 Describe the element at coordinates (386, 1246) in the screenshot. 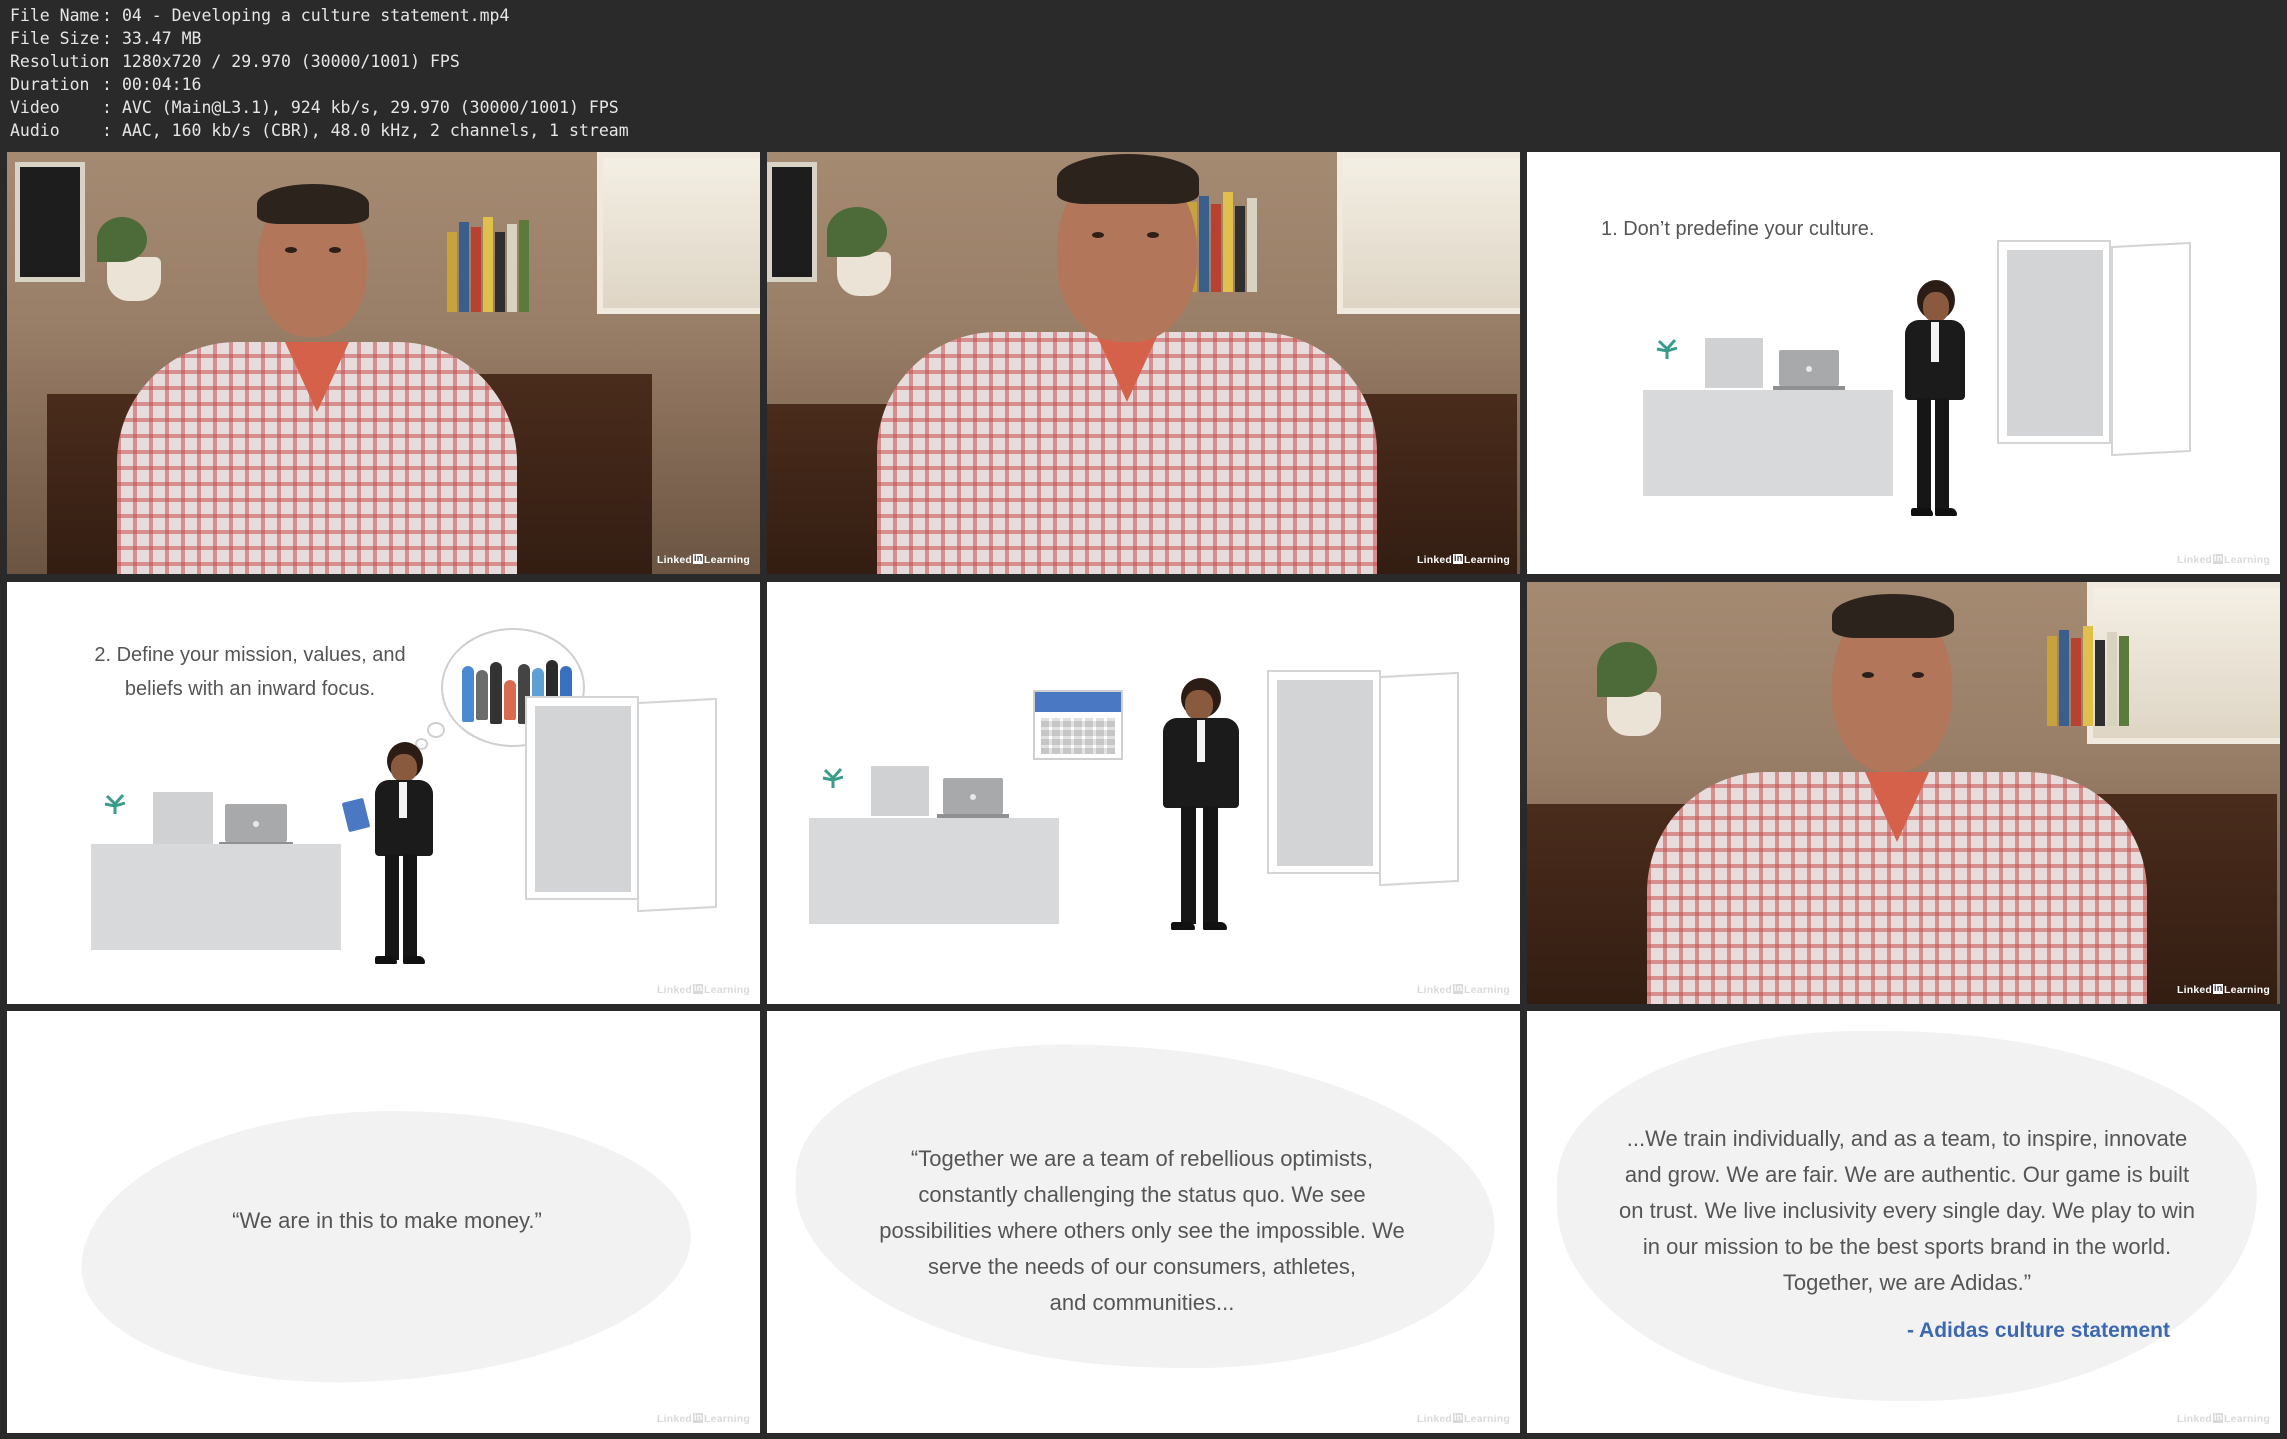

I see `quote-background-blob` at that location.